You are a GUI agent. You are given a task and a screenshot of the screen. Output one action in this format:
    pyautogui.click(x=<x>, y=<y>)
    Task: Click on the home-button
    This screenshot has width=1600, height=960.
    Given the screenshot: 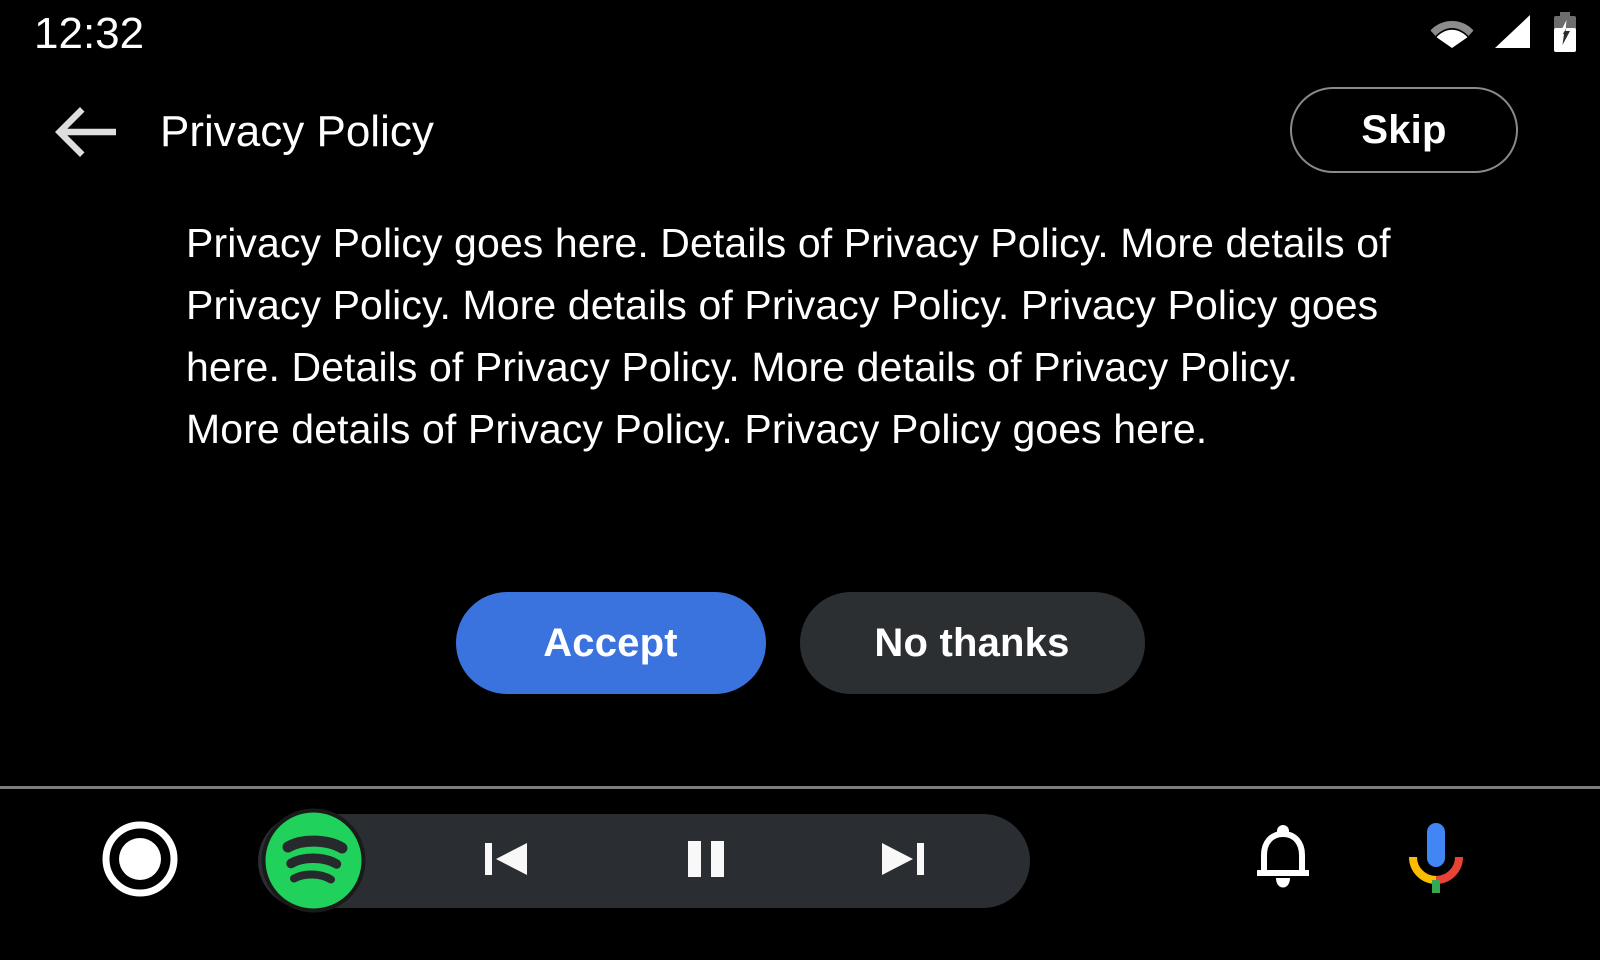 What is the action you would take?
    pyautogui.click(x=140, y=861)
    